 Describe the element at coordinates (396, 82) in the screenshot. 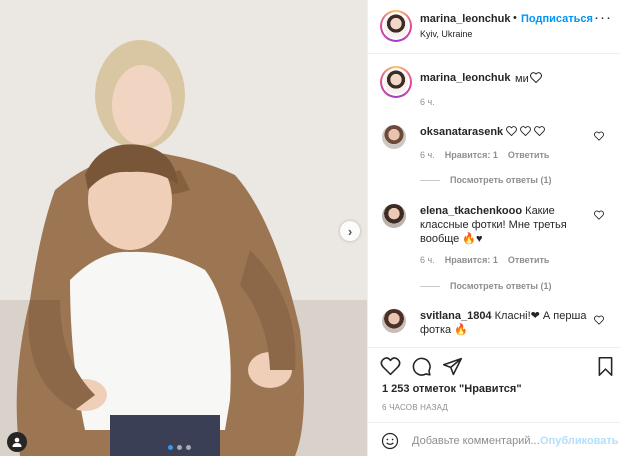

I see `caption-avatar` at that location.